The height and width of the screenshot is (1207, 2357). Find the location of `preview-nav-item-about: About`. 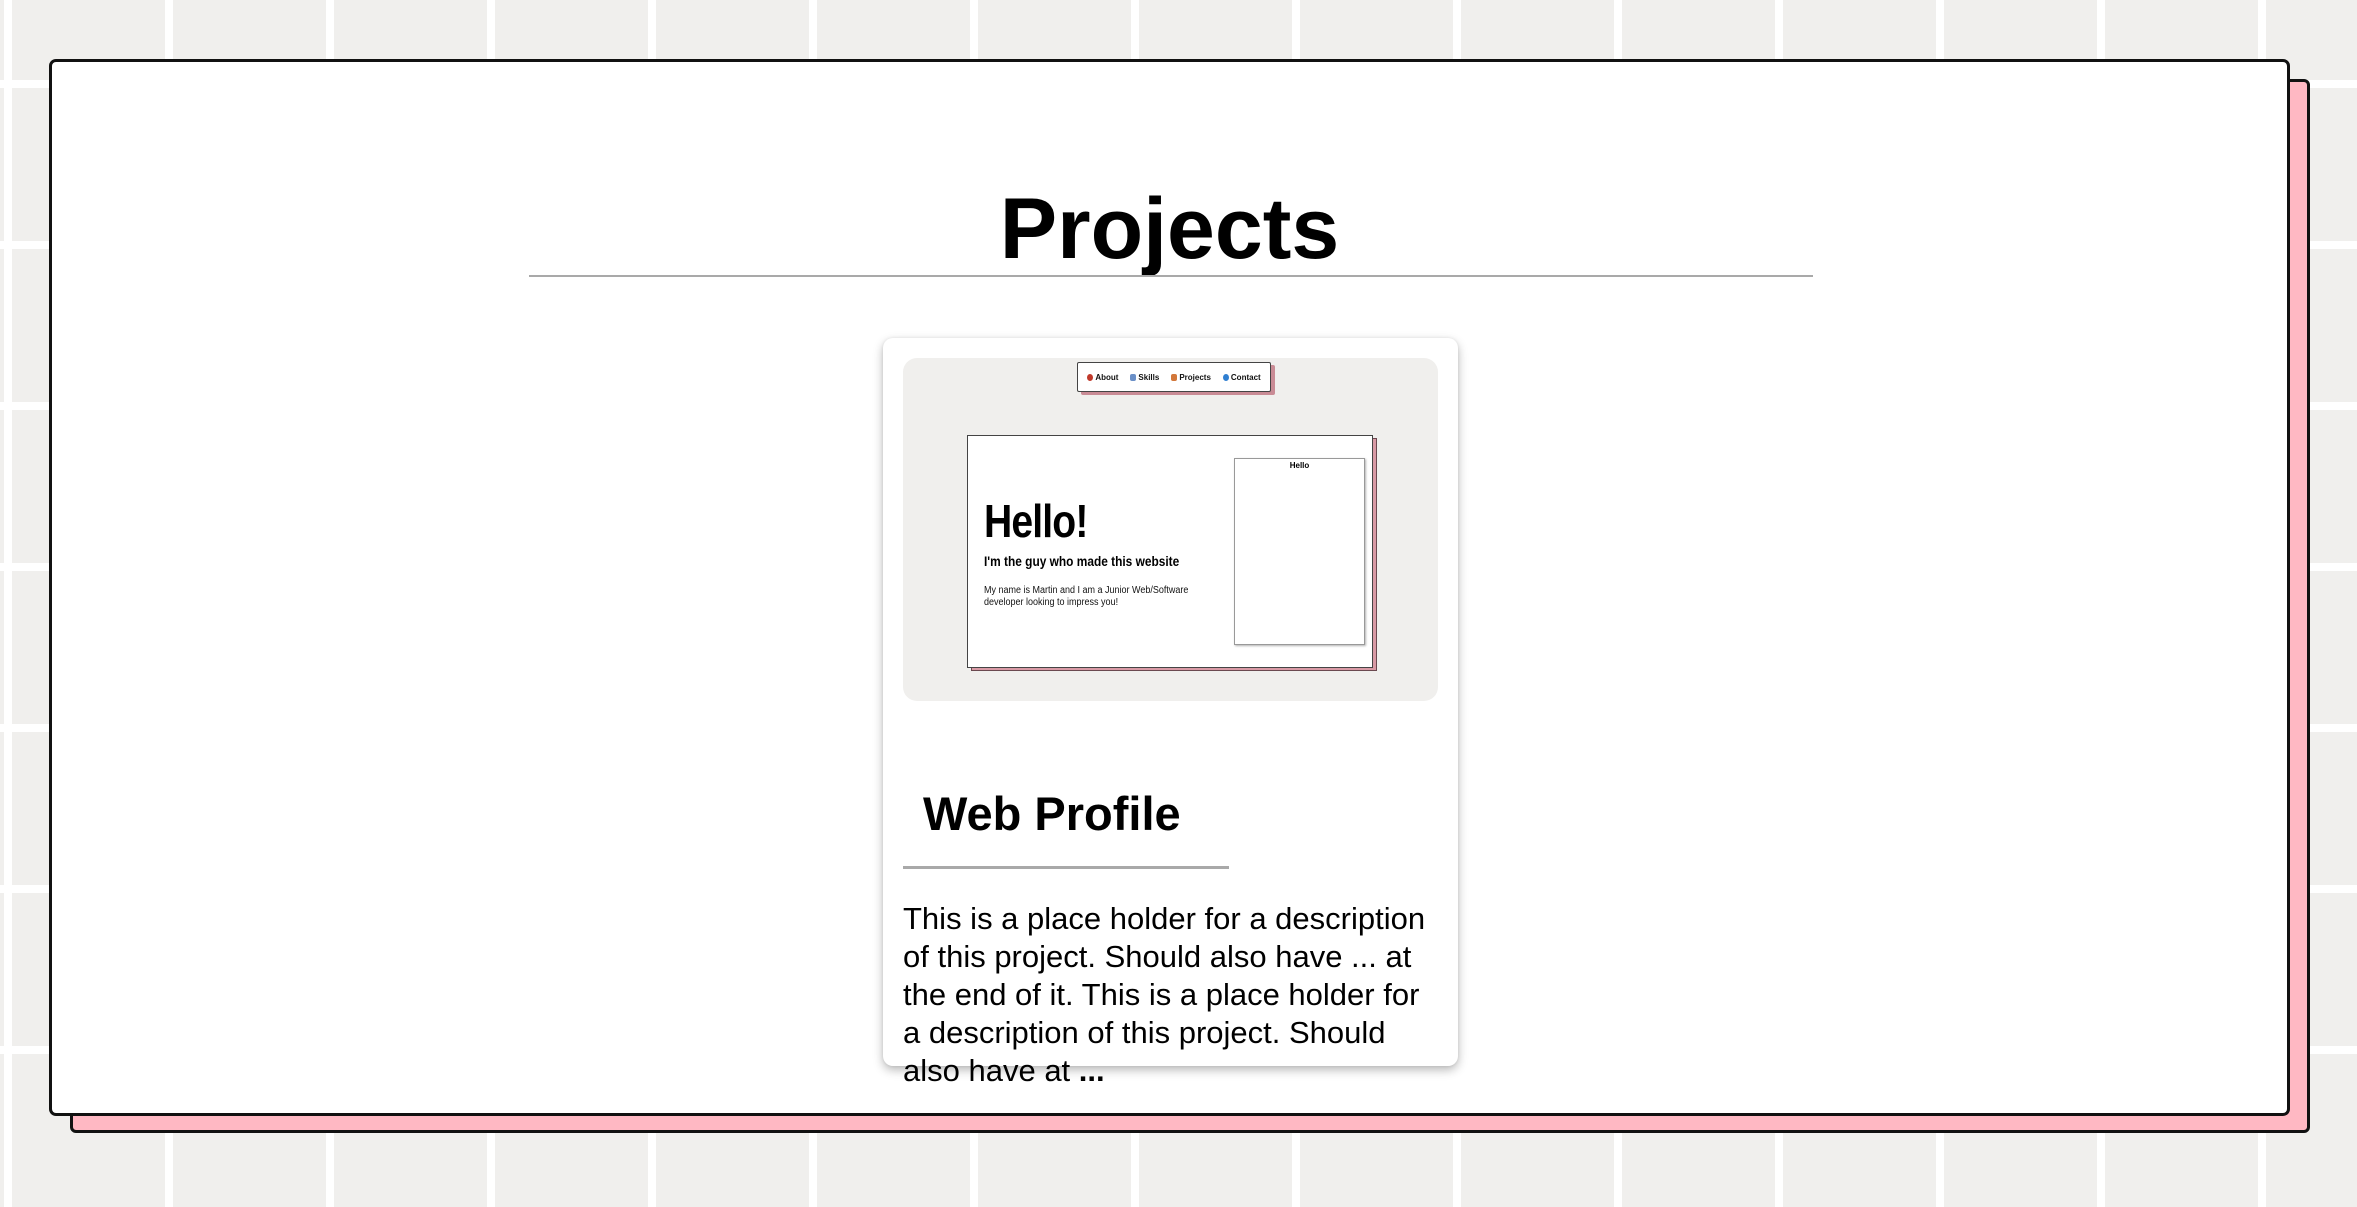

preview-nav-item-about: About is located at coordinates (1102, 377).